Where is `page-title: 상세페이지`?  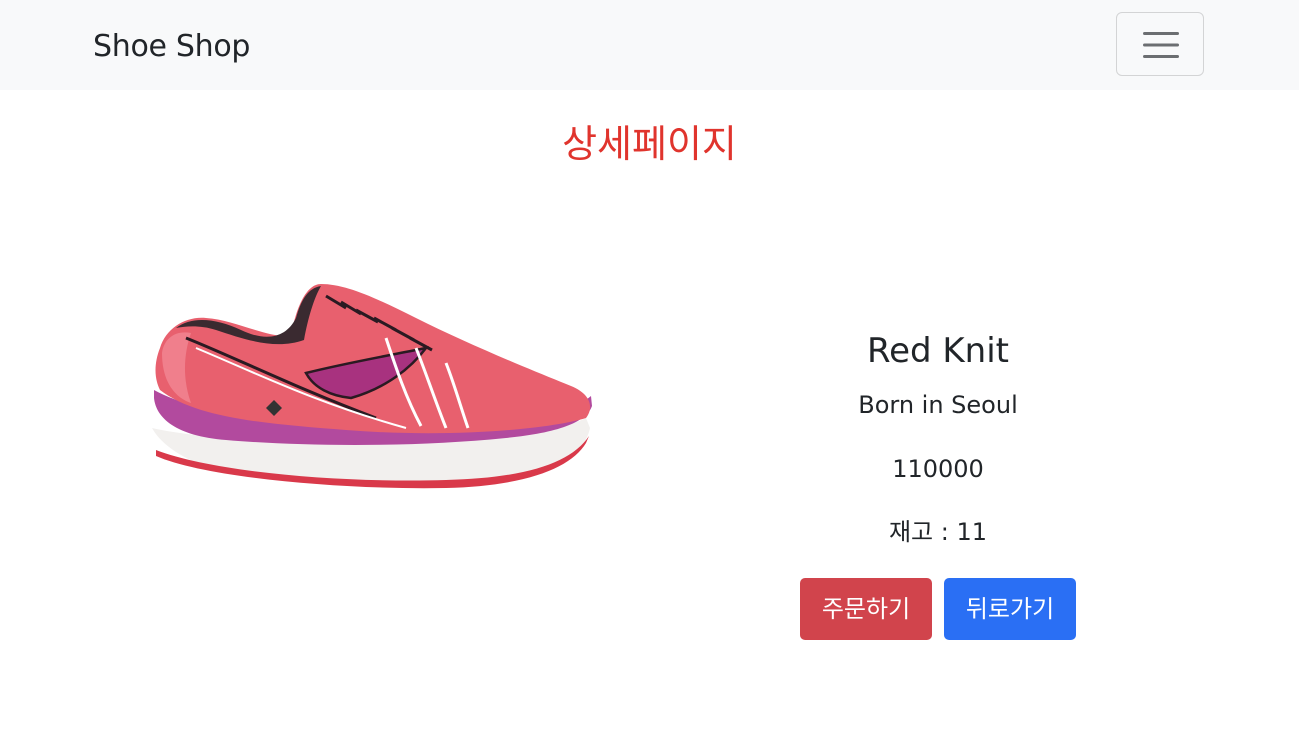 page-title: 상세페이지 is located at coordinates (649, 144).